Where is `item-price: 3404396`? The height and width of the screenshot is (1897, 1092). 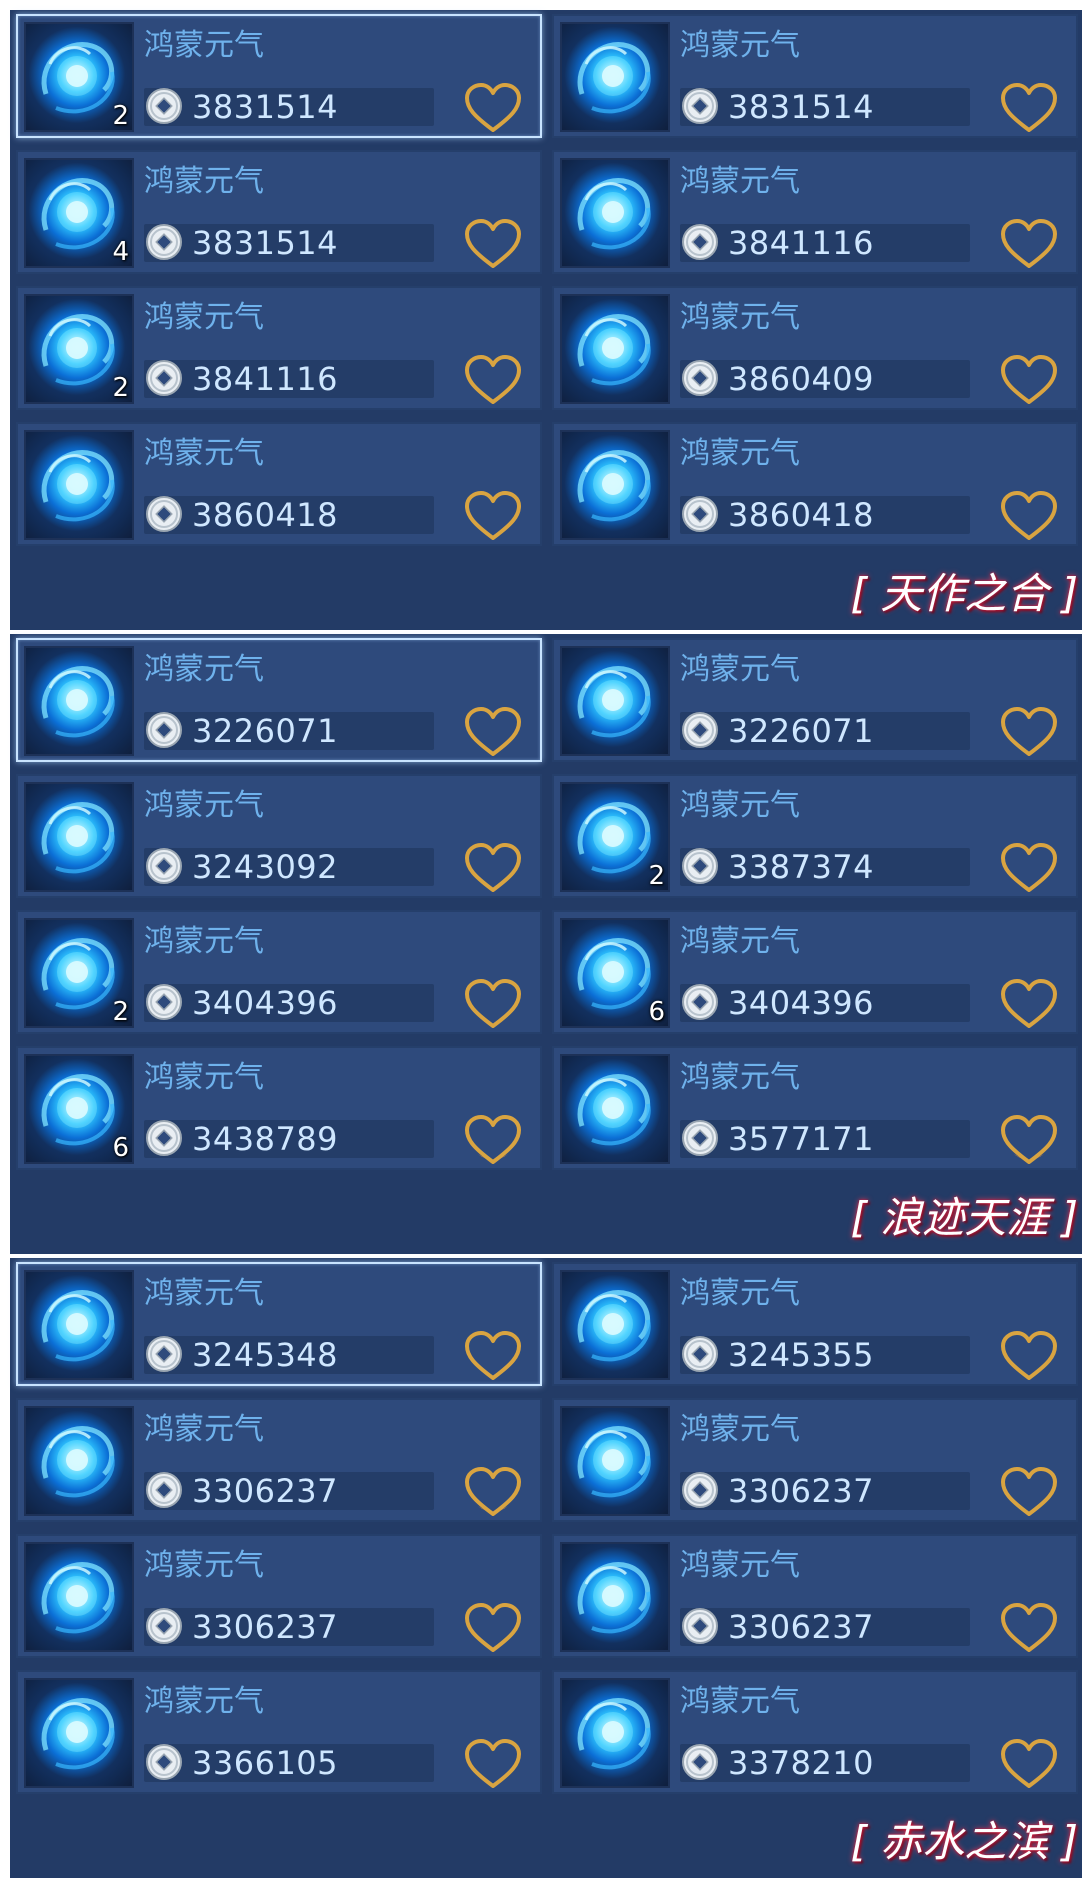
item-price: 3404396 is located at coordinates (801, 1003).